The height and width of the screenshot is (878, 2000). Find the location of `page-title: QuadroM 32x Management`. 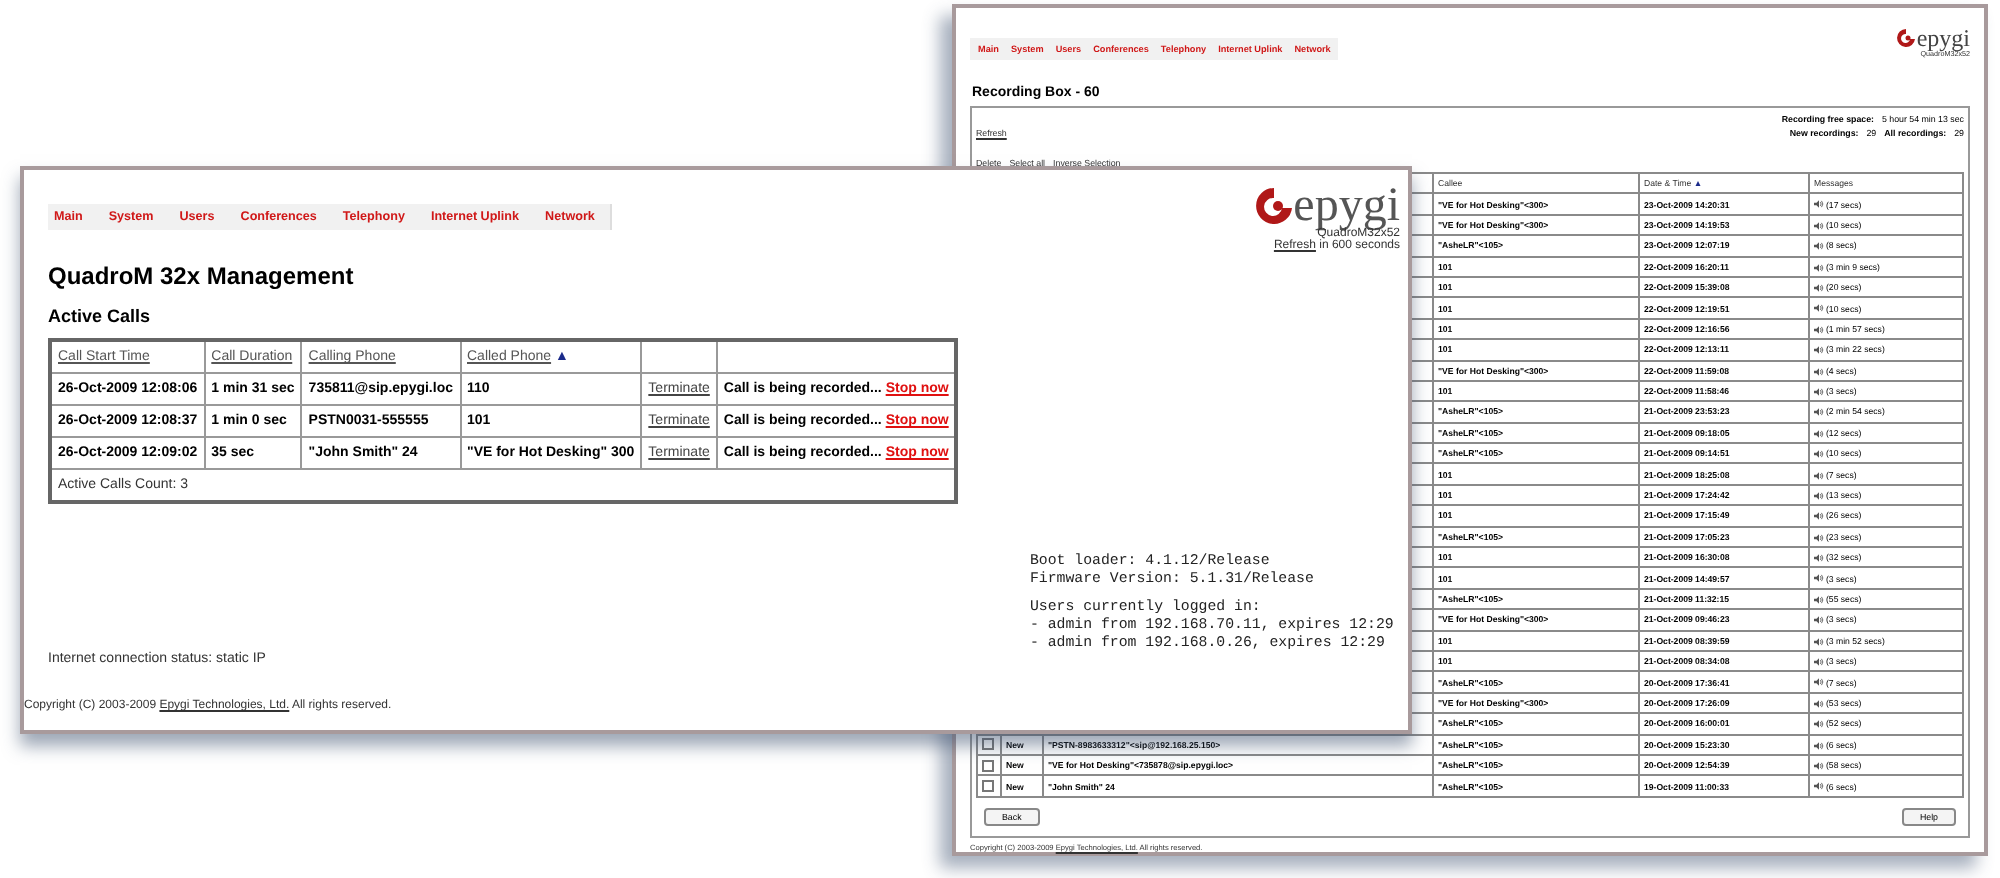

page-title: QuadroM 32x Management is located at coordinates (202, 276).